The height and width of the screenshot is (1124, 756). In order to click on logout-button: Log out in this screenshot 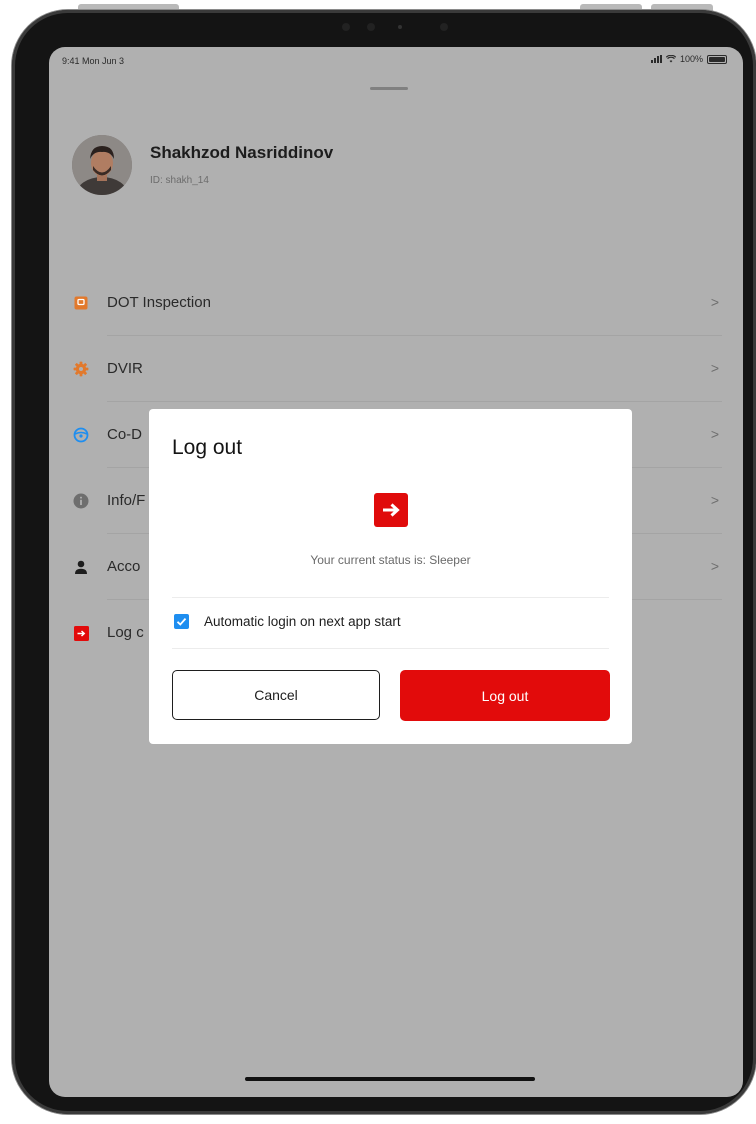, I will do `click(505, 695)`.